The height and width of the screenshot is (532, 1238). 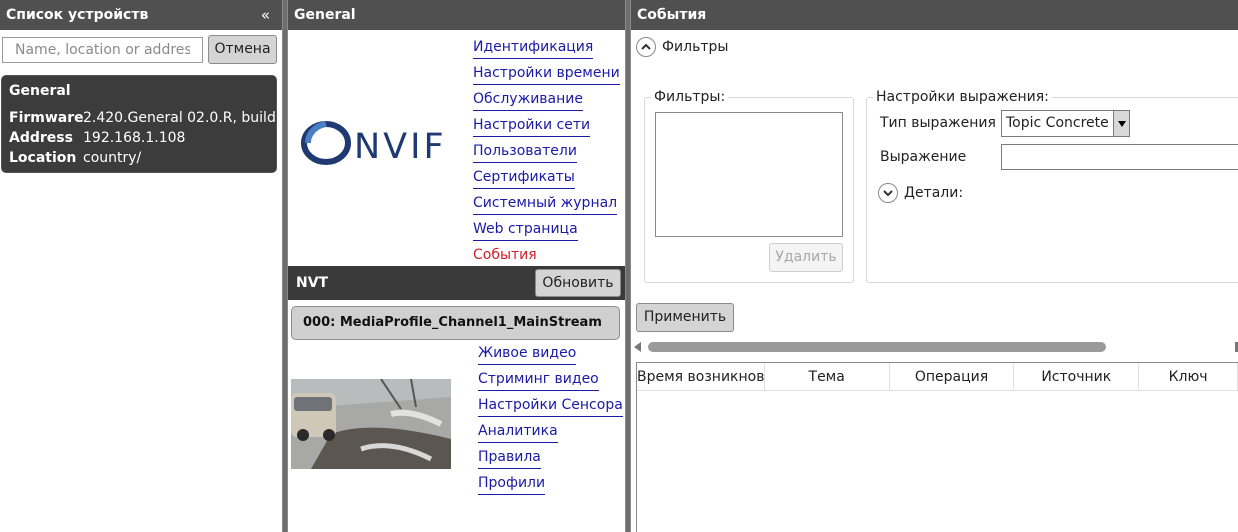 What do you see at coordinates (685, 317) in the screenshot?
I see `apply-button: Применить` at bounding box center [685, 317].